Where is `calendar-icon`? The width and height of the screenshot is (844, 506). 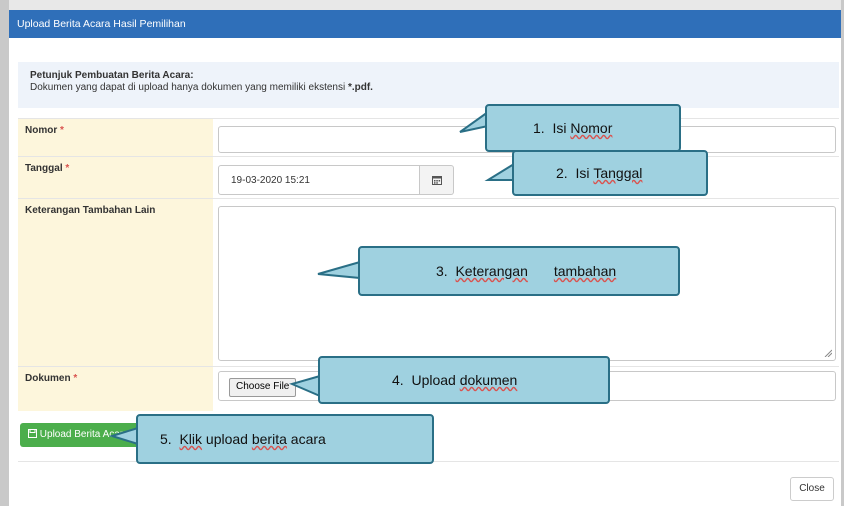
calendar-icon is located at coordinates (436, 180).